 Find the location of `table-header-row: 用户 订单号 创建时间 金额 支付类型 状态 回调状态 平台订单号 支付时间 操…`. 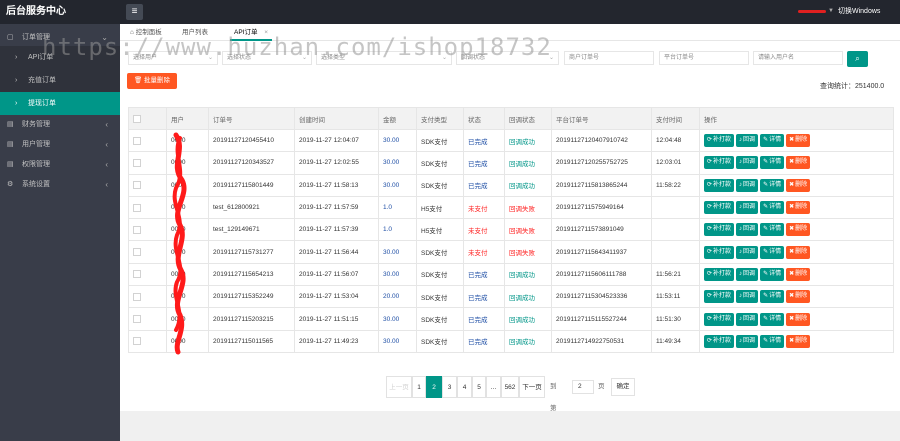

table-header-row: 用户 订单号 创建时间 金额 支付类型 状态 回调状态 平台订单号 支付时间 操… is located at coordinates (511, 118).